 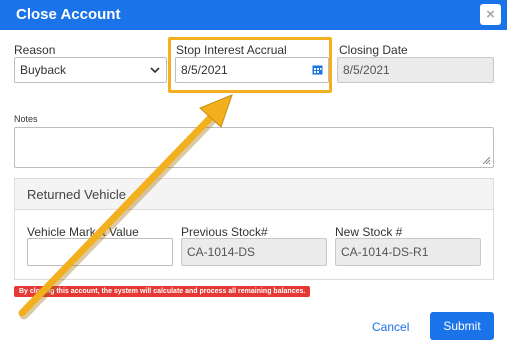 I want to click on market-value-label: Vehicle Market Value, so click(x=83, y=232).